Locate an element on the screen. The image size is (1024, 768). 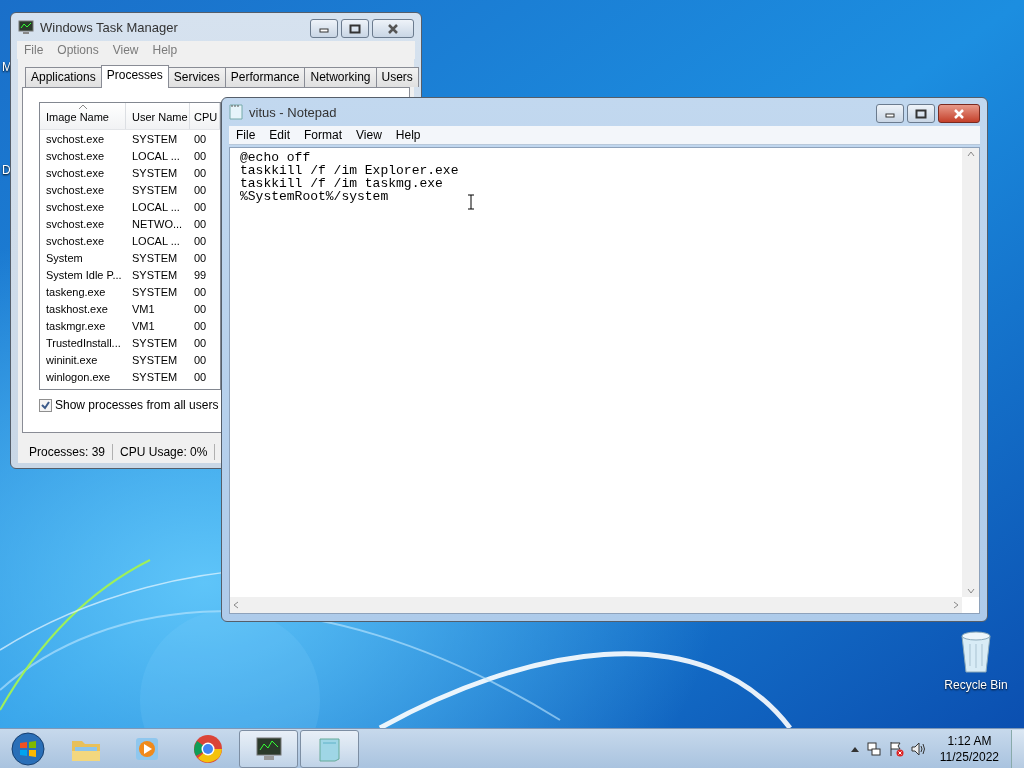
table-cell-text: wininit.exe is located at coordinates (72, 359).